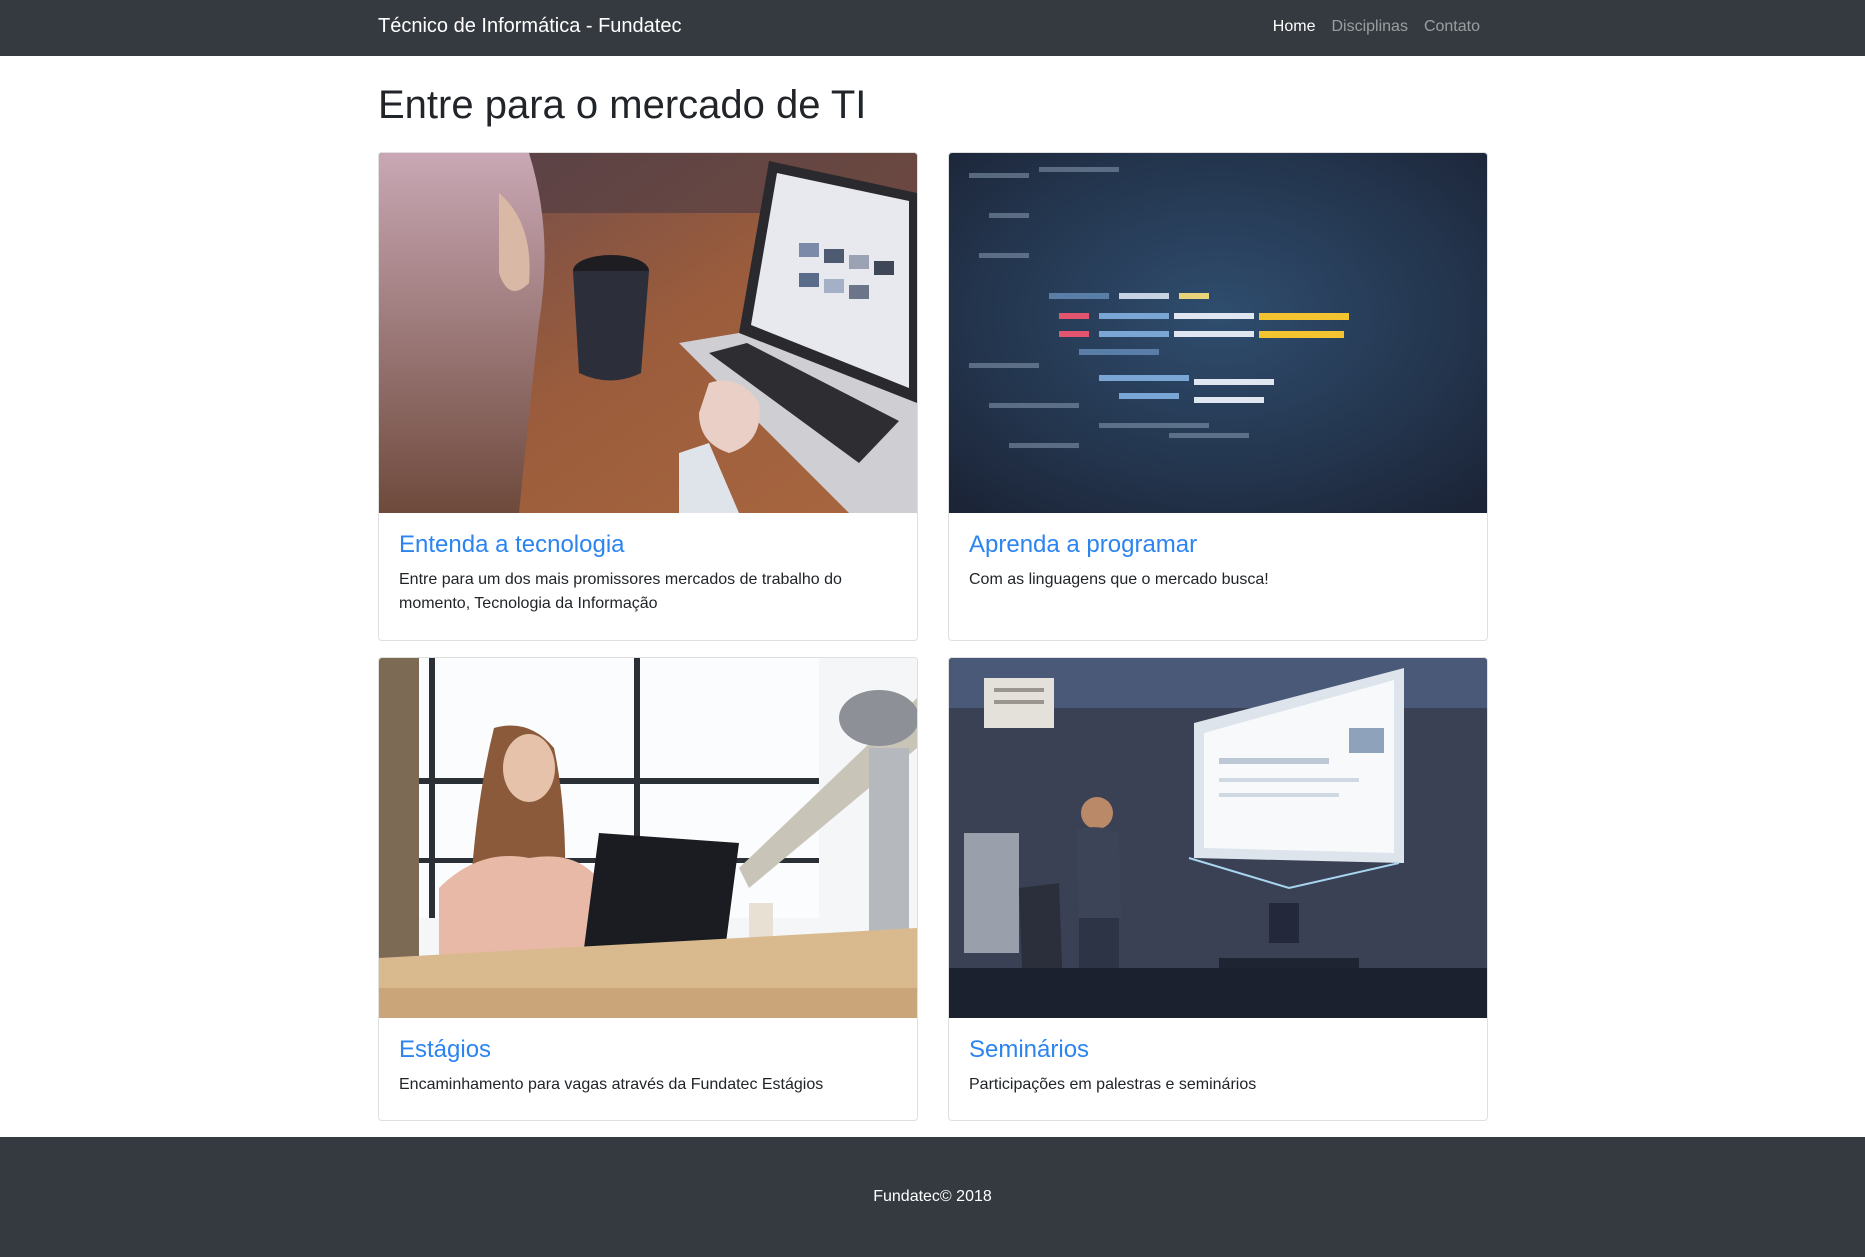 Image resolution: width=1865 pixels, height=1257 pixels. I want to click on card-text: Com as linguagens que o mercado busca!, so click(1119, 579).